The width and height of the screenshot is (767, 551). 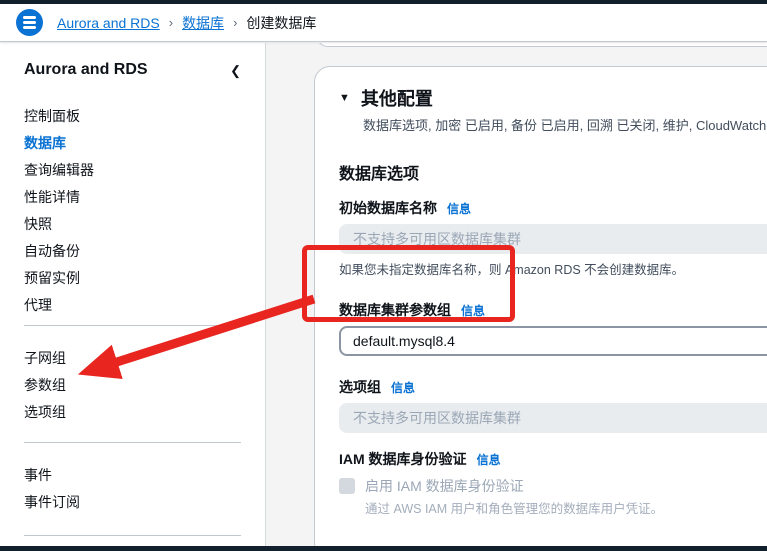 I want to click on sidebar-item-option-groups: 选项组, so click(x=132, y=412).